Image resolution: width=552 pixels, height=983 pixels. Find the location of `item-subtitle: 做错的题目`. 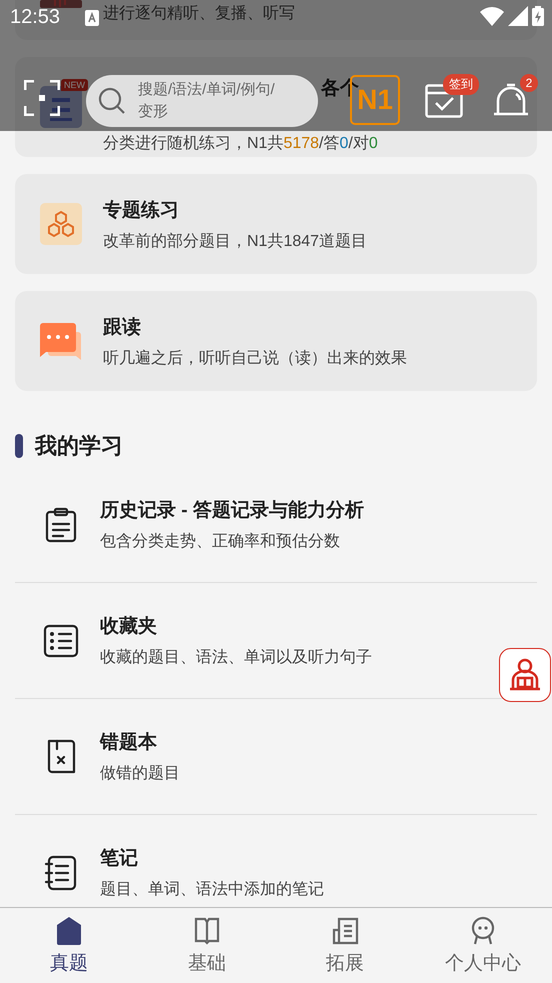

item-subtitle: 做错的题目 is located at coordinates (140, 774).